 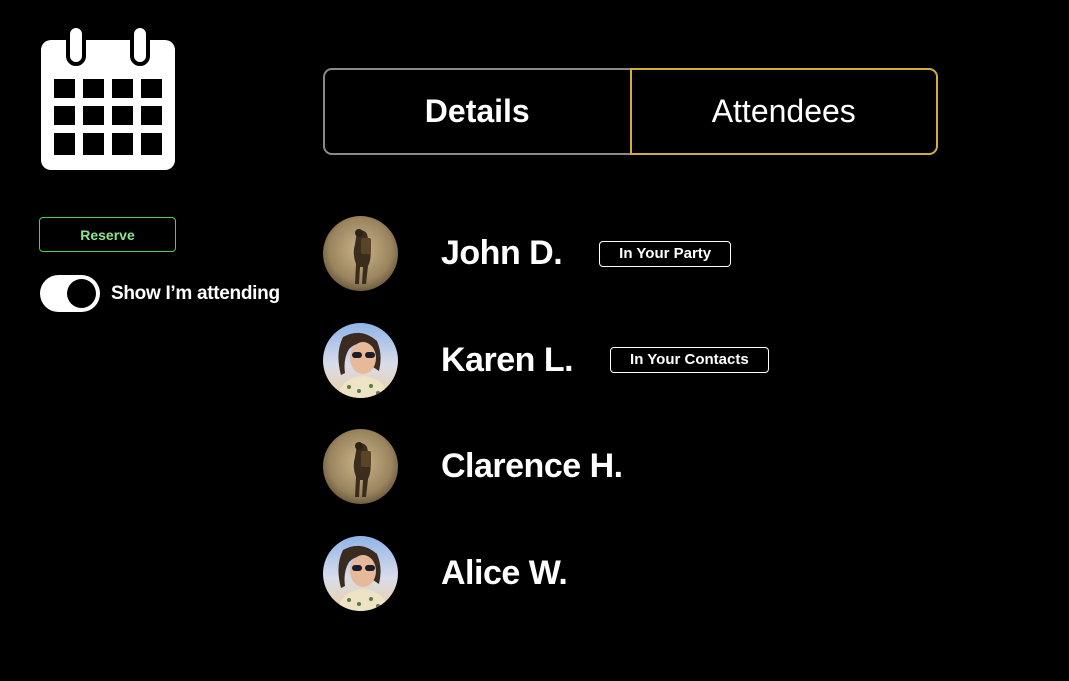 What do you see at coordinates (689, 360) in the screenshot?
I see `relation-badge: In Your Contacts` at bounding box center [689, 360].